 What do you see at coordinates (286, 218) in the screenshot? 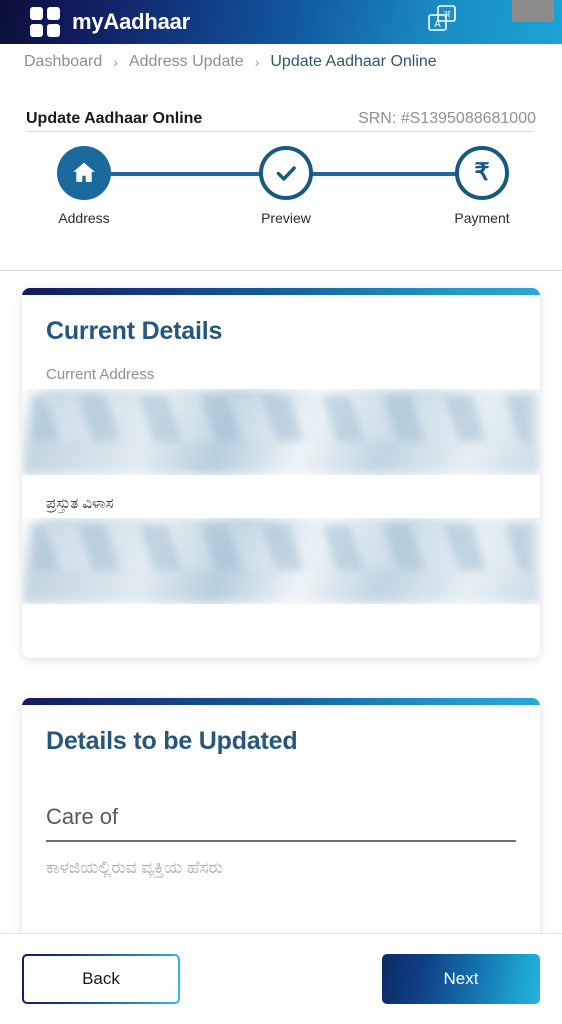
I see `stepper-label-preview: Preview` at bounding box center [286, 218].